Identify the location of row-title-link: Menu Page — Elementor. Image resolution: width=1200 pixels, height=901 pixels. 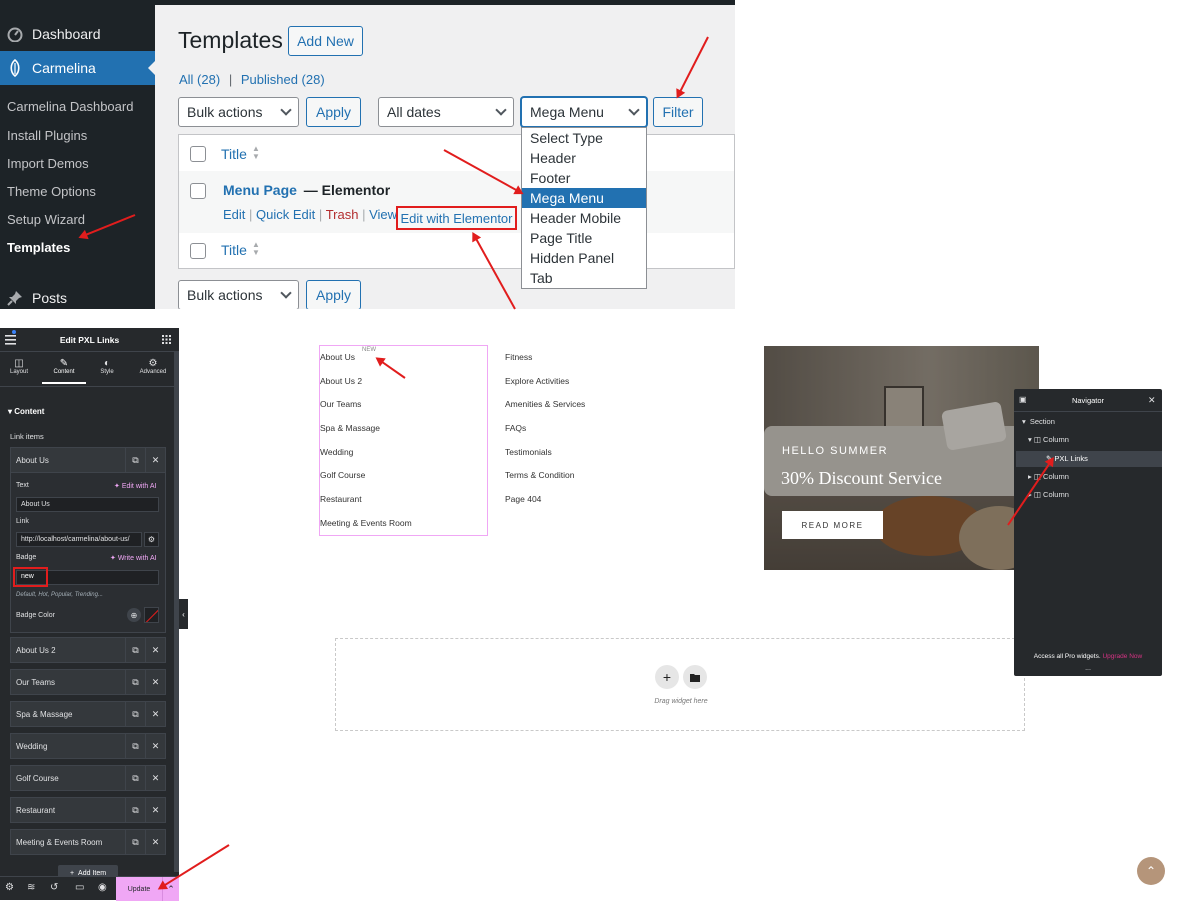
(306, 190).